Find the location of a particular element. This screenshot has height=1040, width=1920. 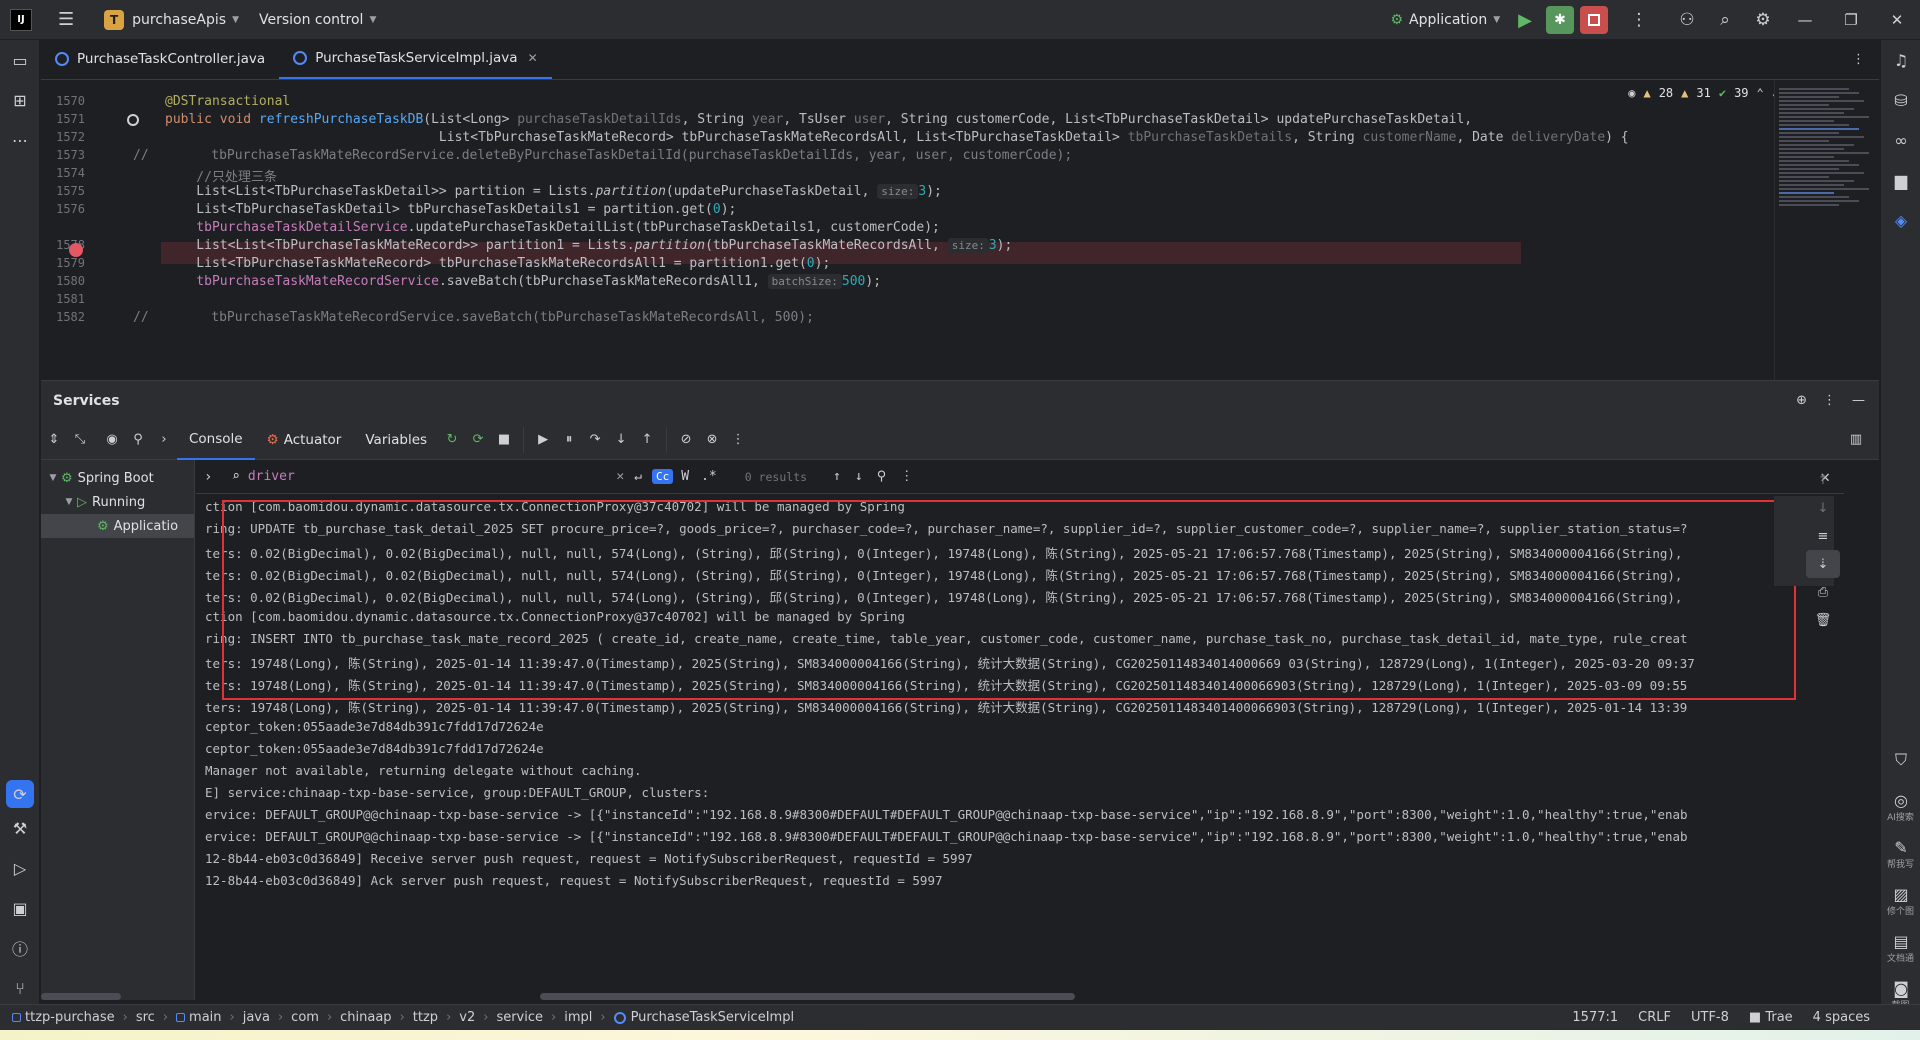

close-tab-icon: ✕ is located at coordinates (533, 58).